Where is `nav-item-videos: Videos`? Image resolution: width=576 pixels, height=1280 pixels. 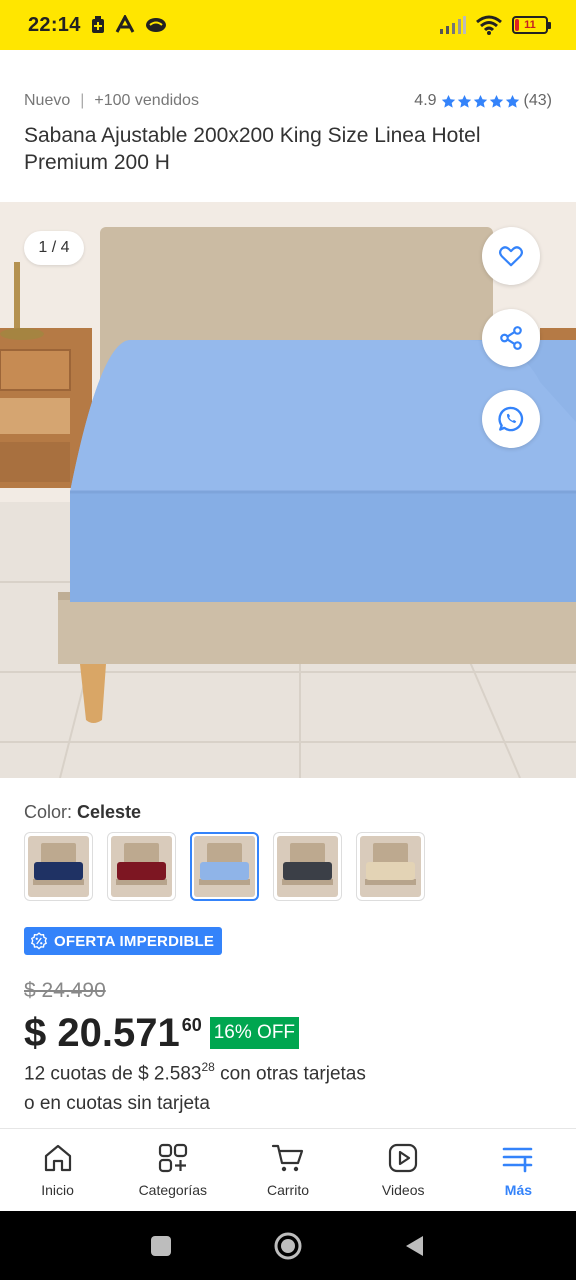 nav-item-videos: Videos is located at coordinates (403, 1170).